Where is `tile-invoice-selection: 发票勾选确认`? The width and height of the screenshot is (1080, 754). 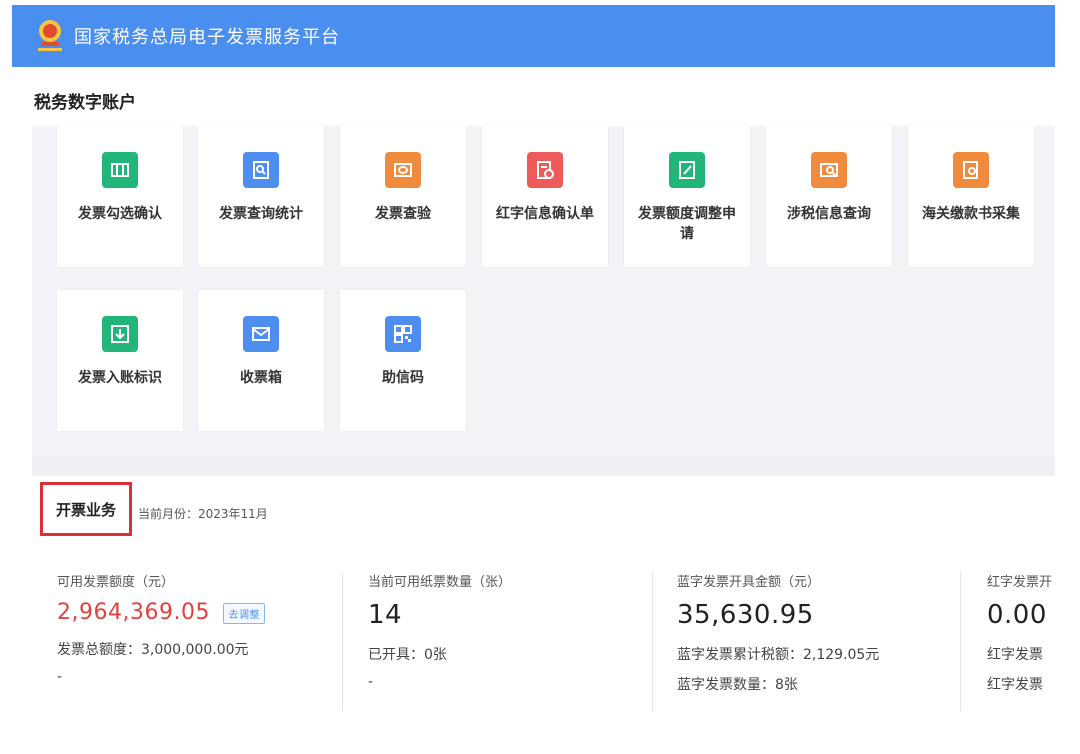 tile-invoice-selection: 发票勾选确认 is located at coordinates (120, 196).